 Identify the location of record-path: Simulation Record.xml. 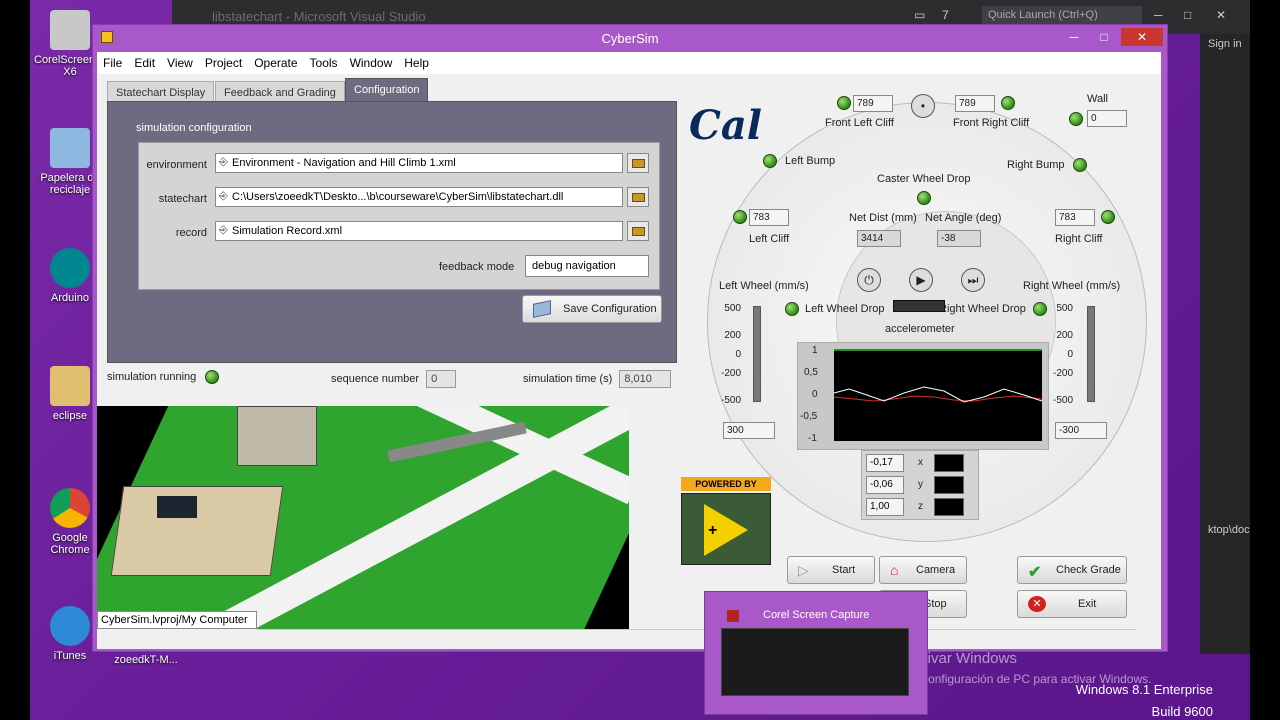
(419, 231).